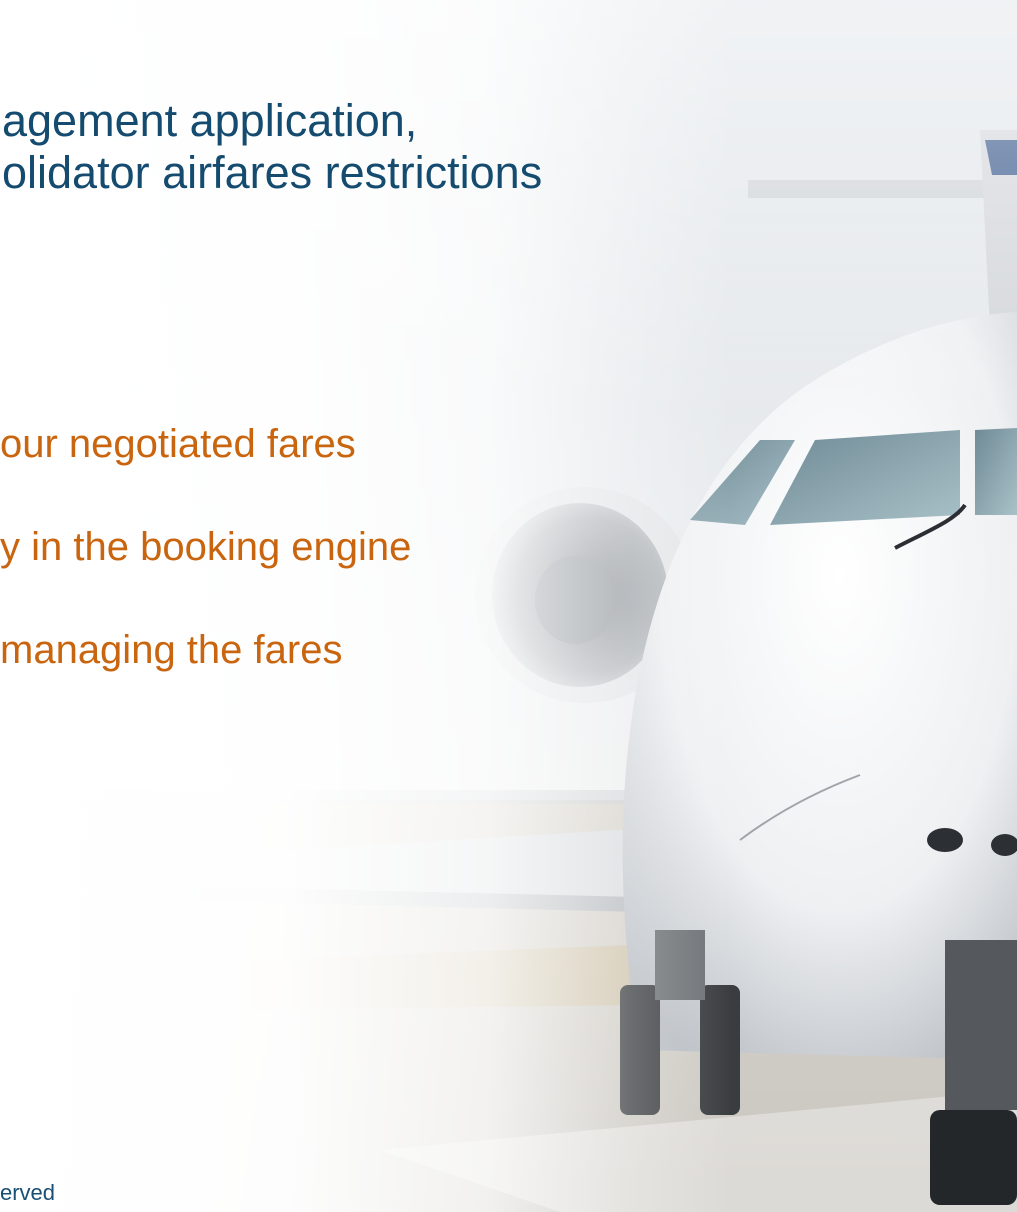 Image resolution: width=1017 pixels, height=1212 pixels. I want to click on bullet-item: y in the booking engine, so click(206, 547).